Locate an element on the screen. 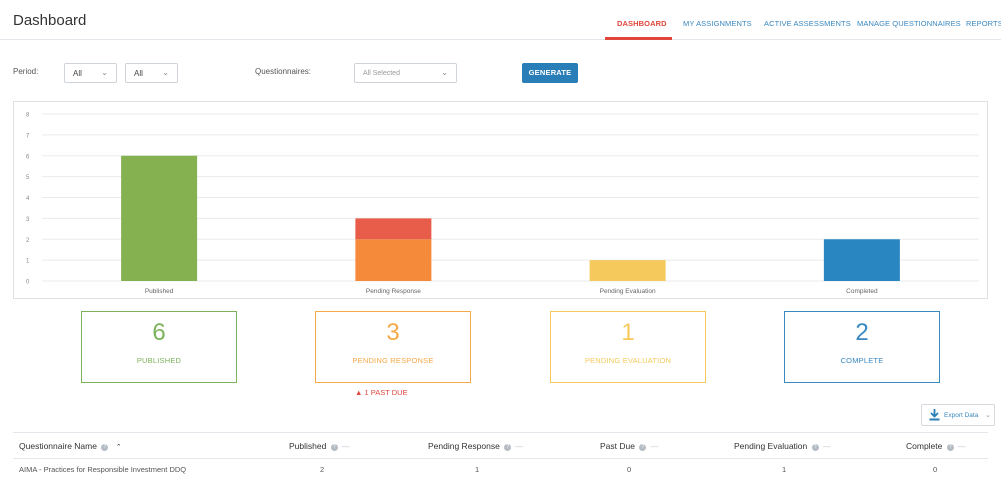 Image resolution: width=1001 pixels, height=479 pixels. column-header-complete: Complete ? — is located at coordinates (936, 446).